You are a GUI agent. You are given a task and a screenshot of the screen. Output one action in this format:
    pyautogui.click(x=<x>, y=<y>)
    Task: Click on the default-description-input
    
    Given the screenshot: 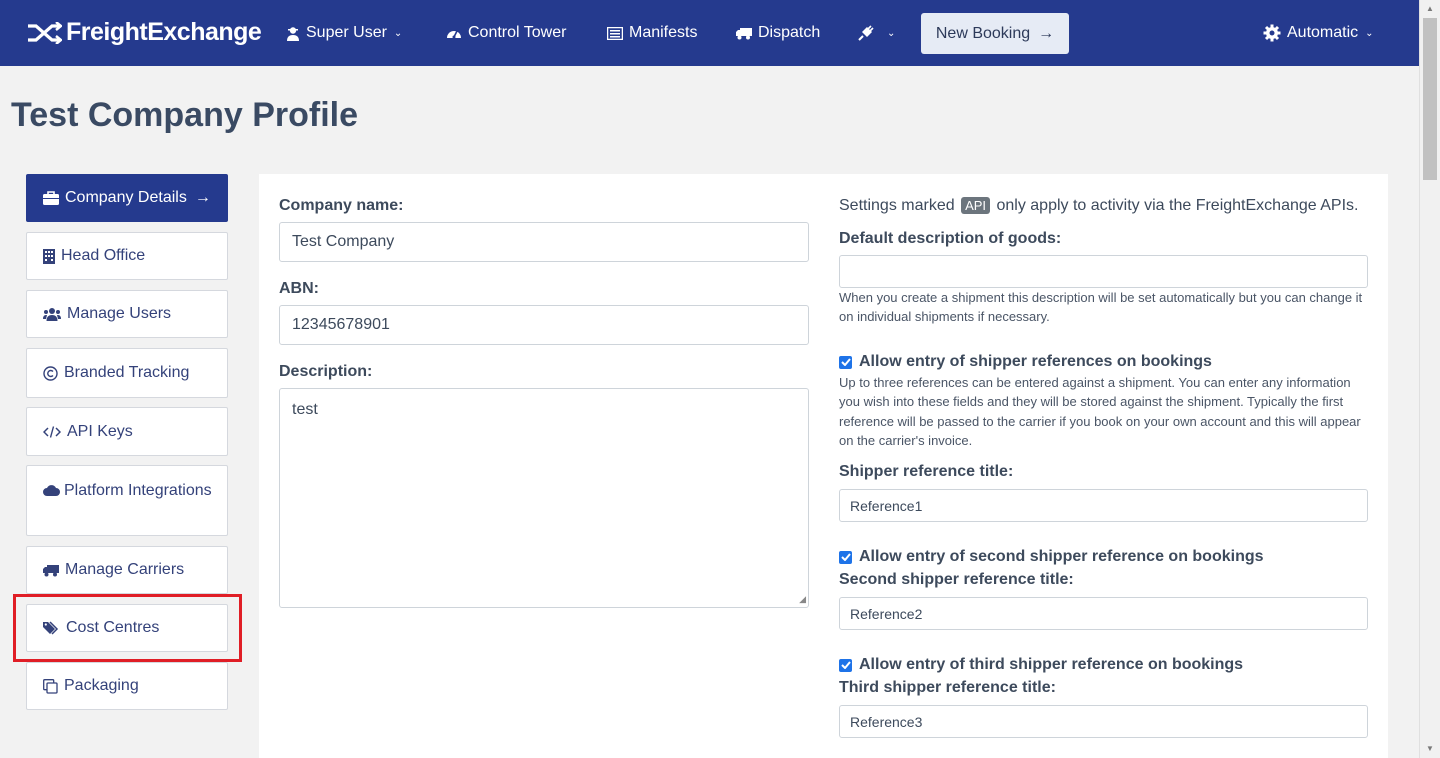 What is the action you would take?
    pyautogui.click(x=1103, y=271)
    